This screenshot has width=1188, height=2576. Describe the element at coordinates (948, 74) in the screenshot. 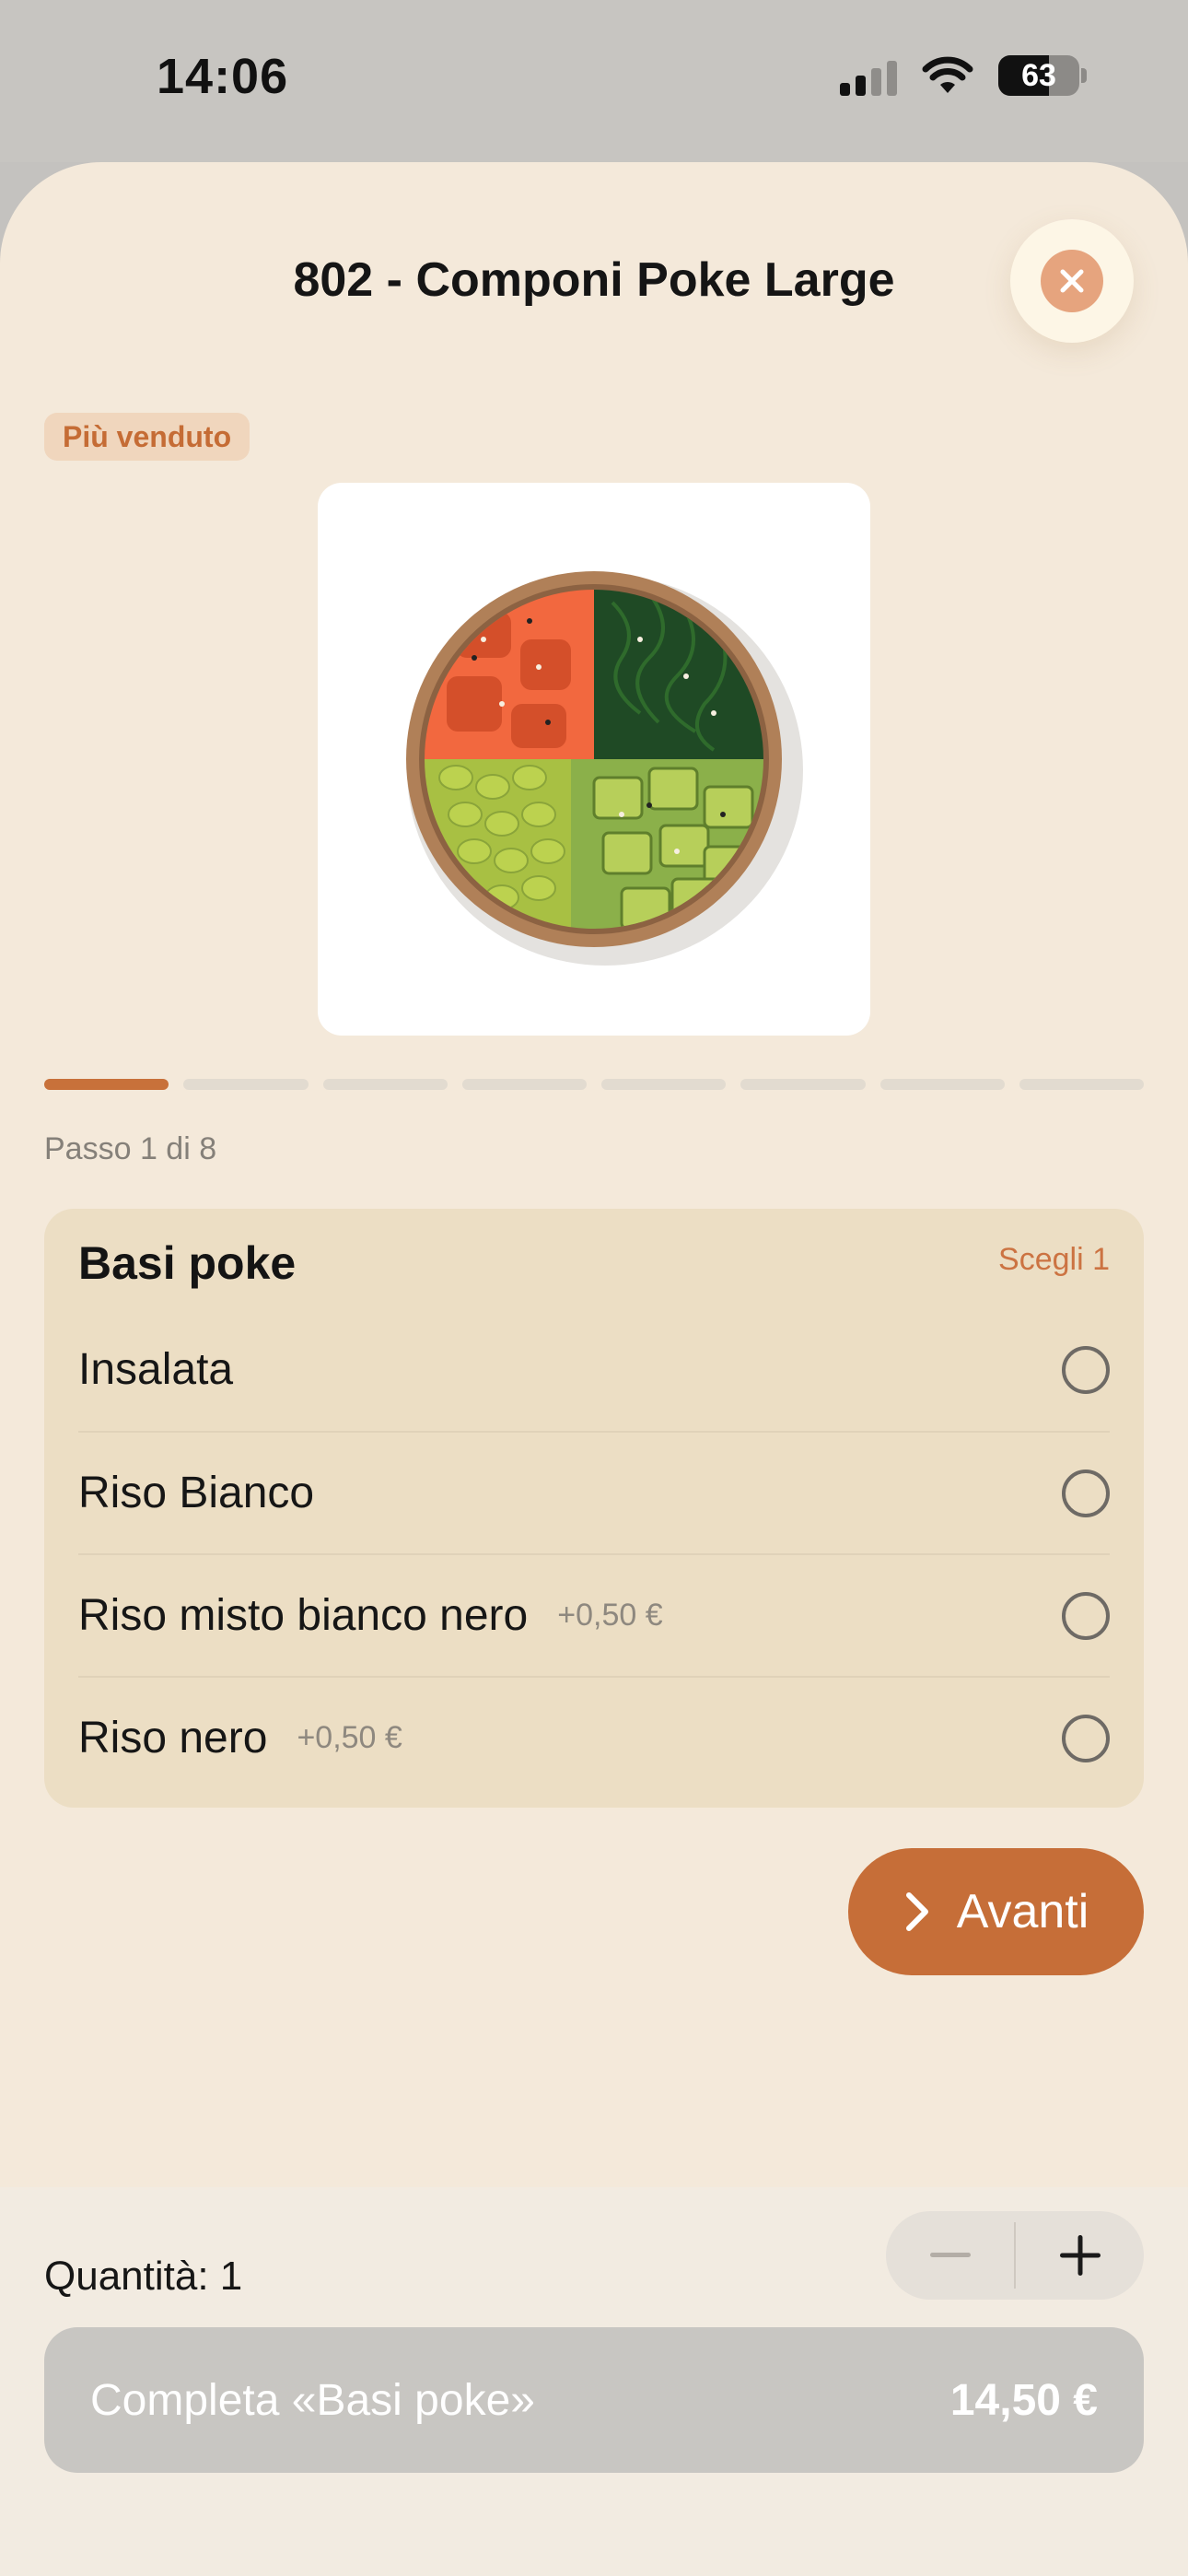

I see `wifi-icon` at that location.